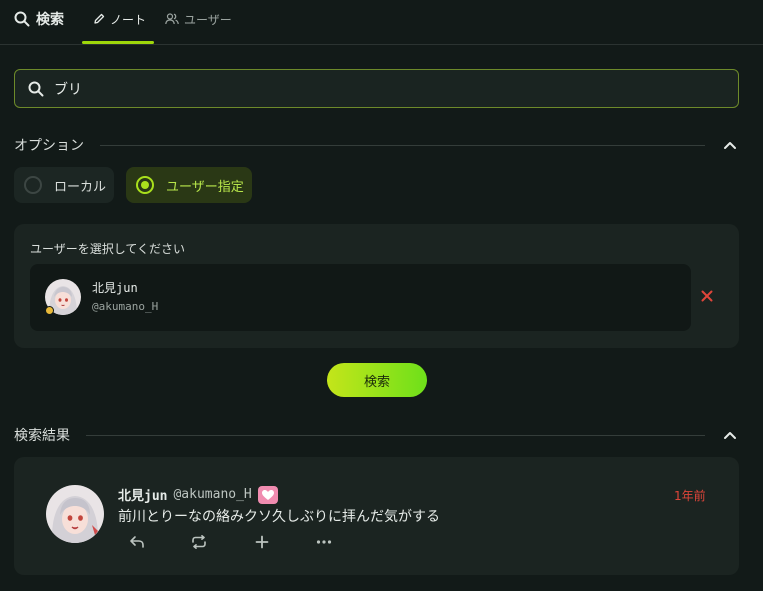  I want to click on pencil-icon, so click(99, 18).